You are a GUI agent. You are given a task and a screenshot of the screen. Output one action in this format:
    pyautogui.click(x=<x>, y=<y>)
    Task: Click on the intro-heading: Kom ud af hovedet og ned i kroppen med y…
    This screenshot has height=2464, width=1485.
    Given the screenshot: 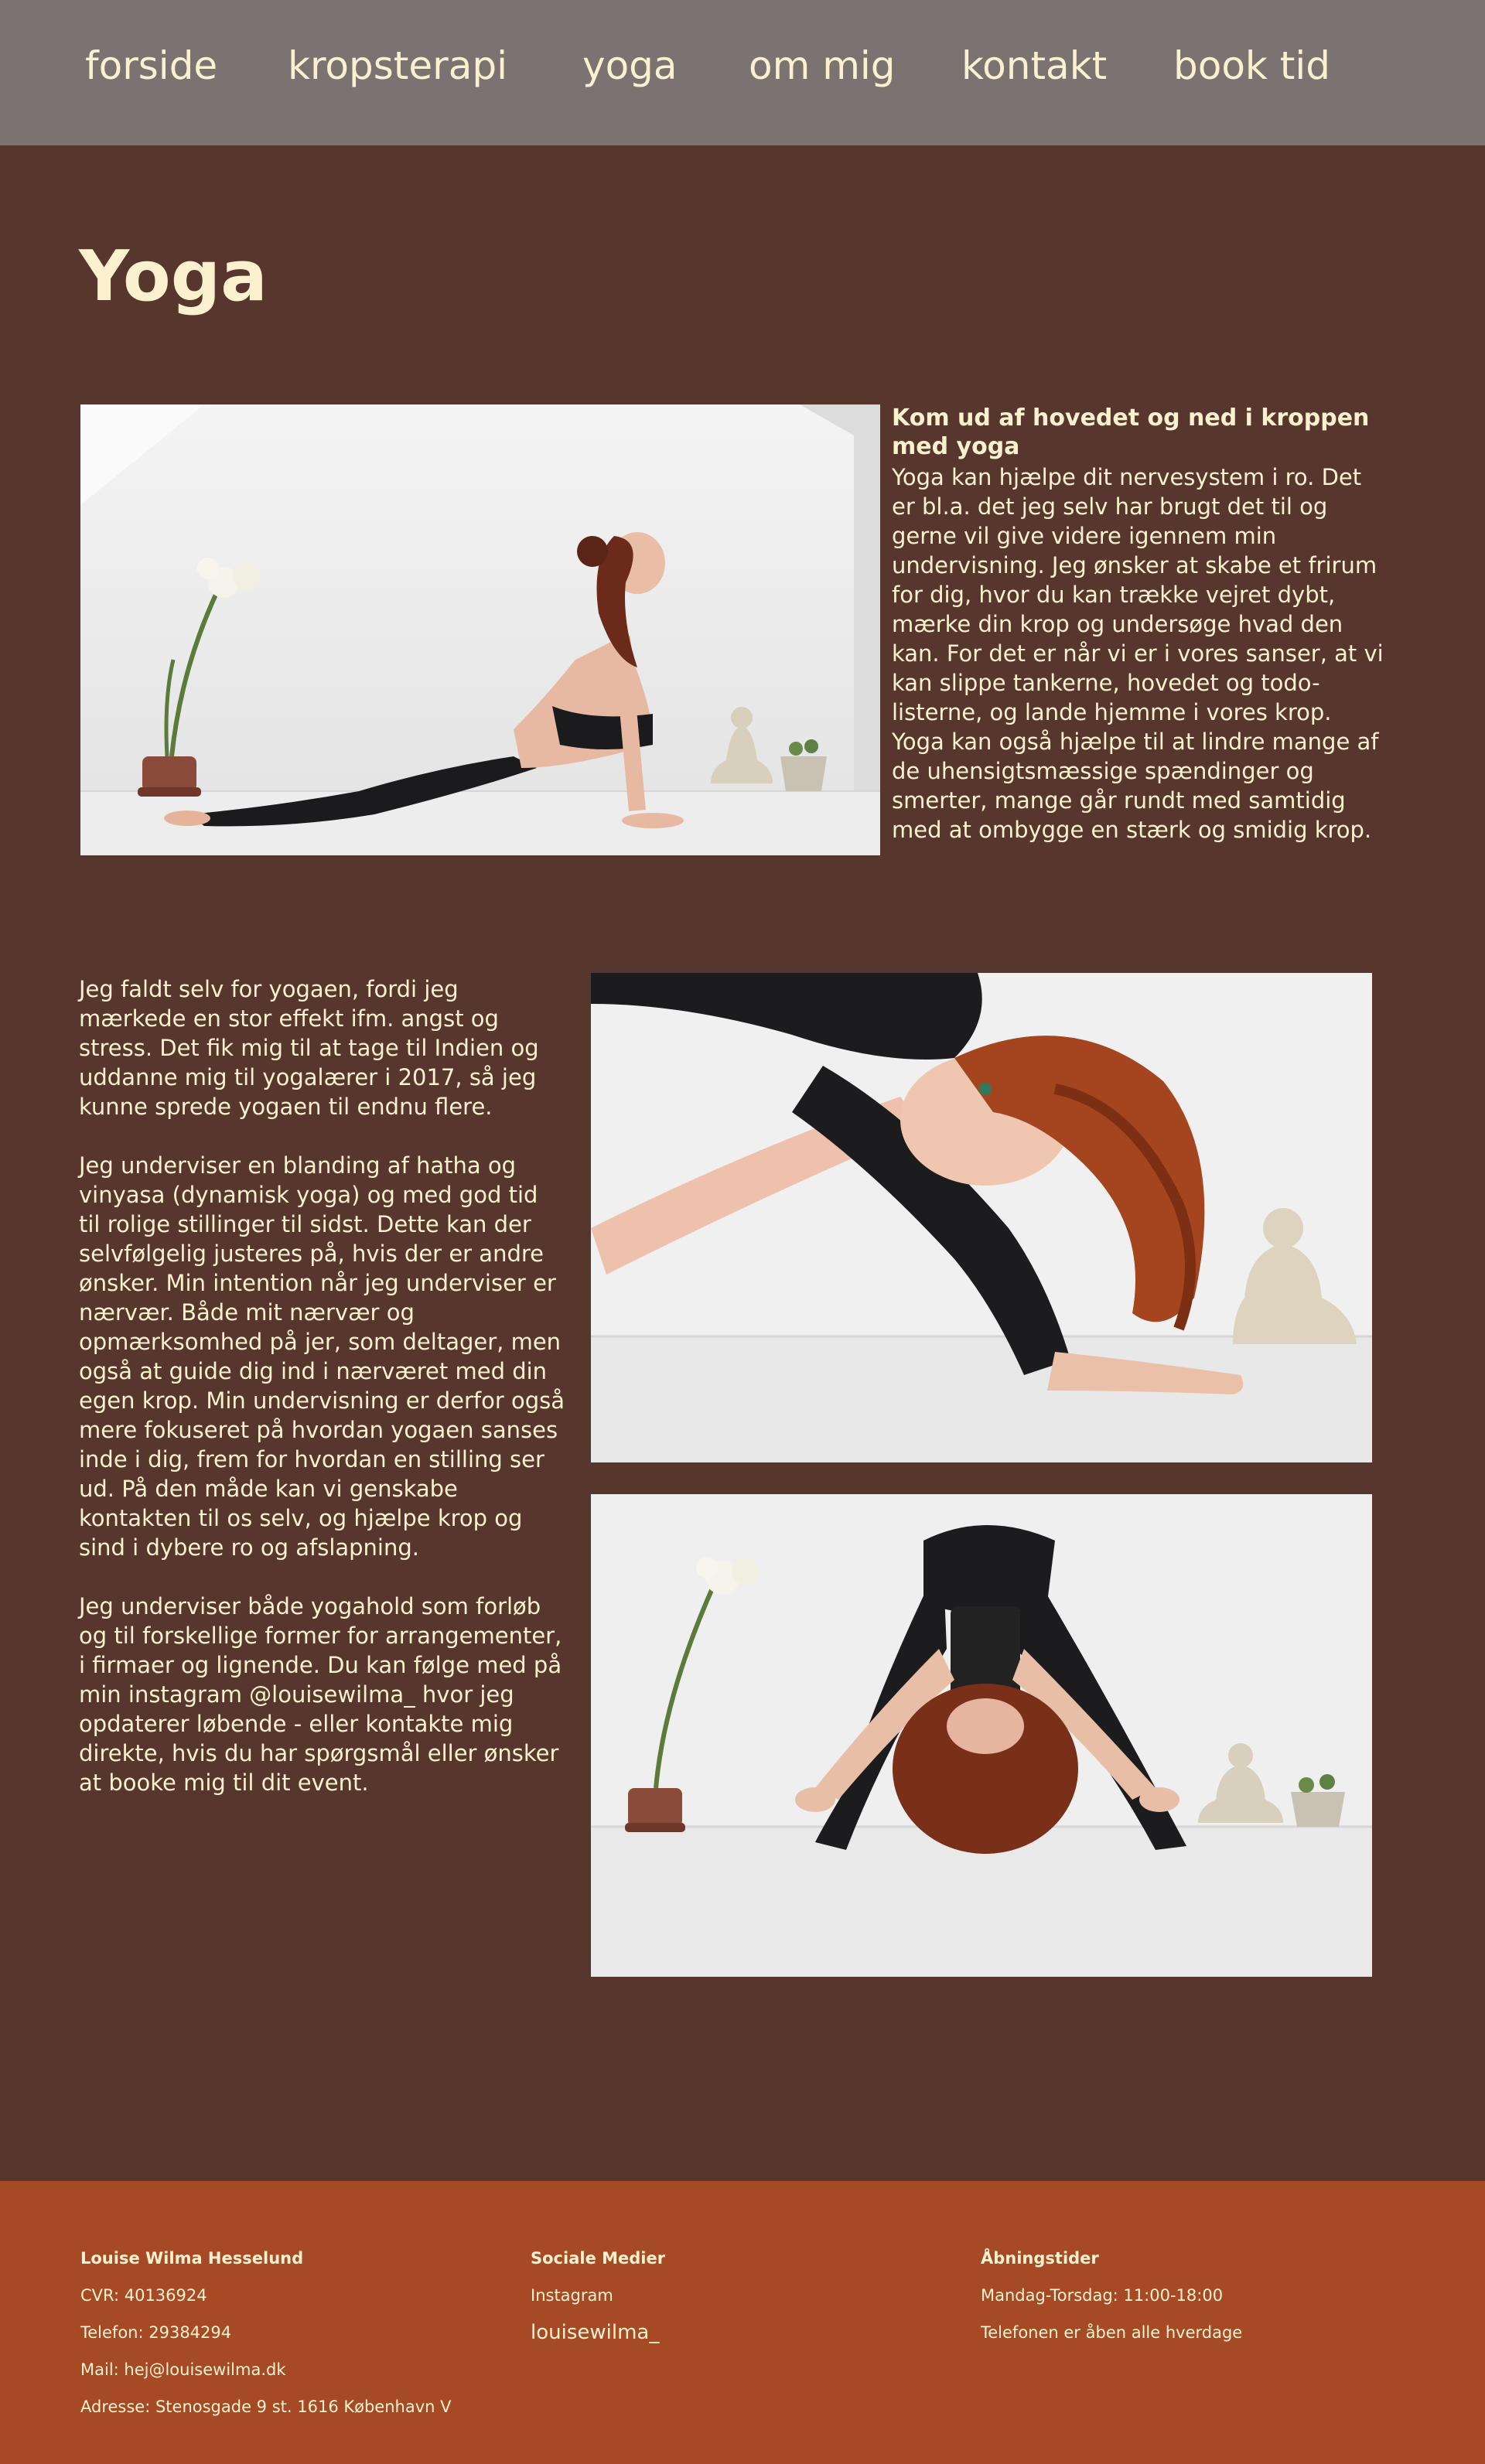 What is the action you would take?
    pyautogui.click(x=1131, y=432)
    